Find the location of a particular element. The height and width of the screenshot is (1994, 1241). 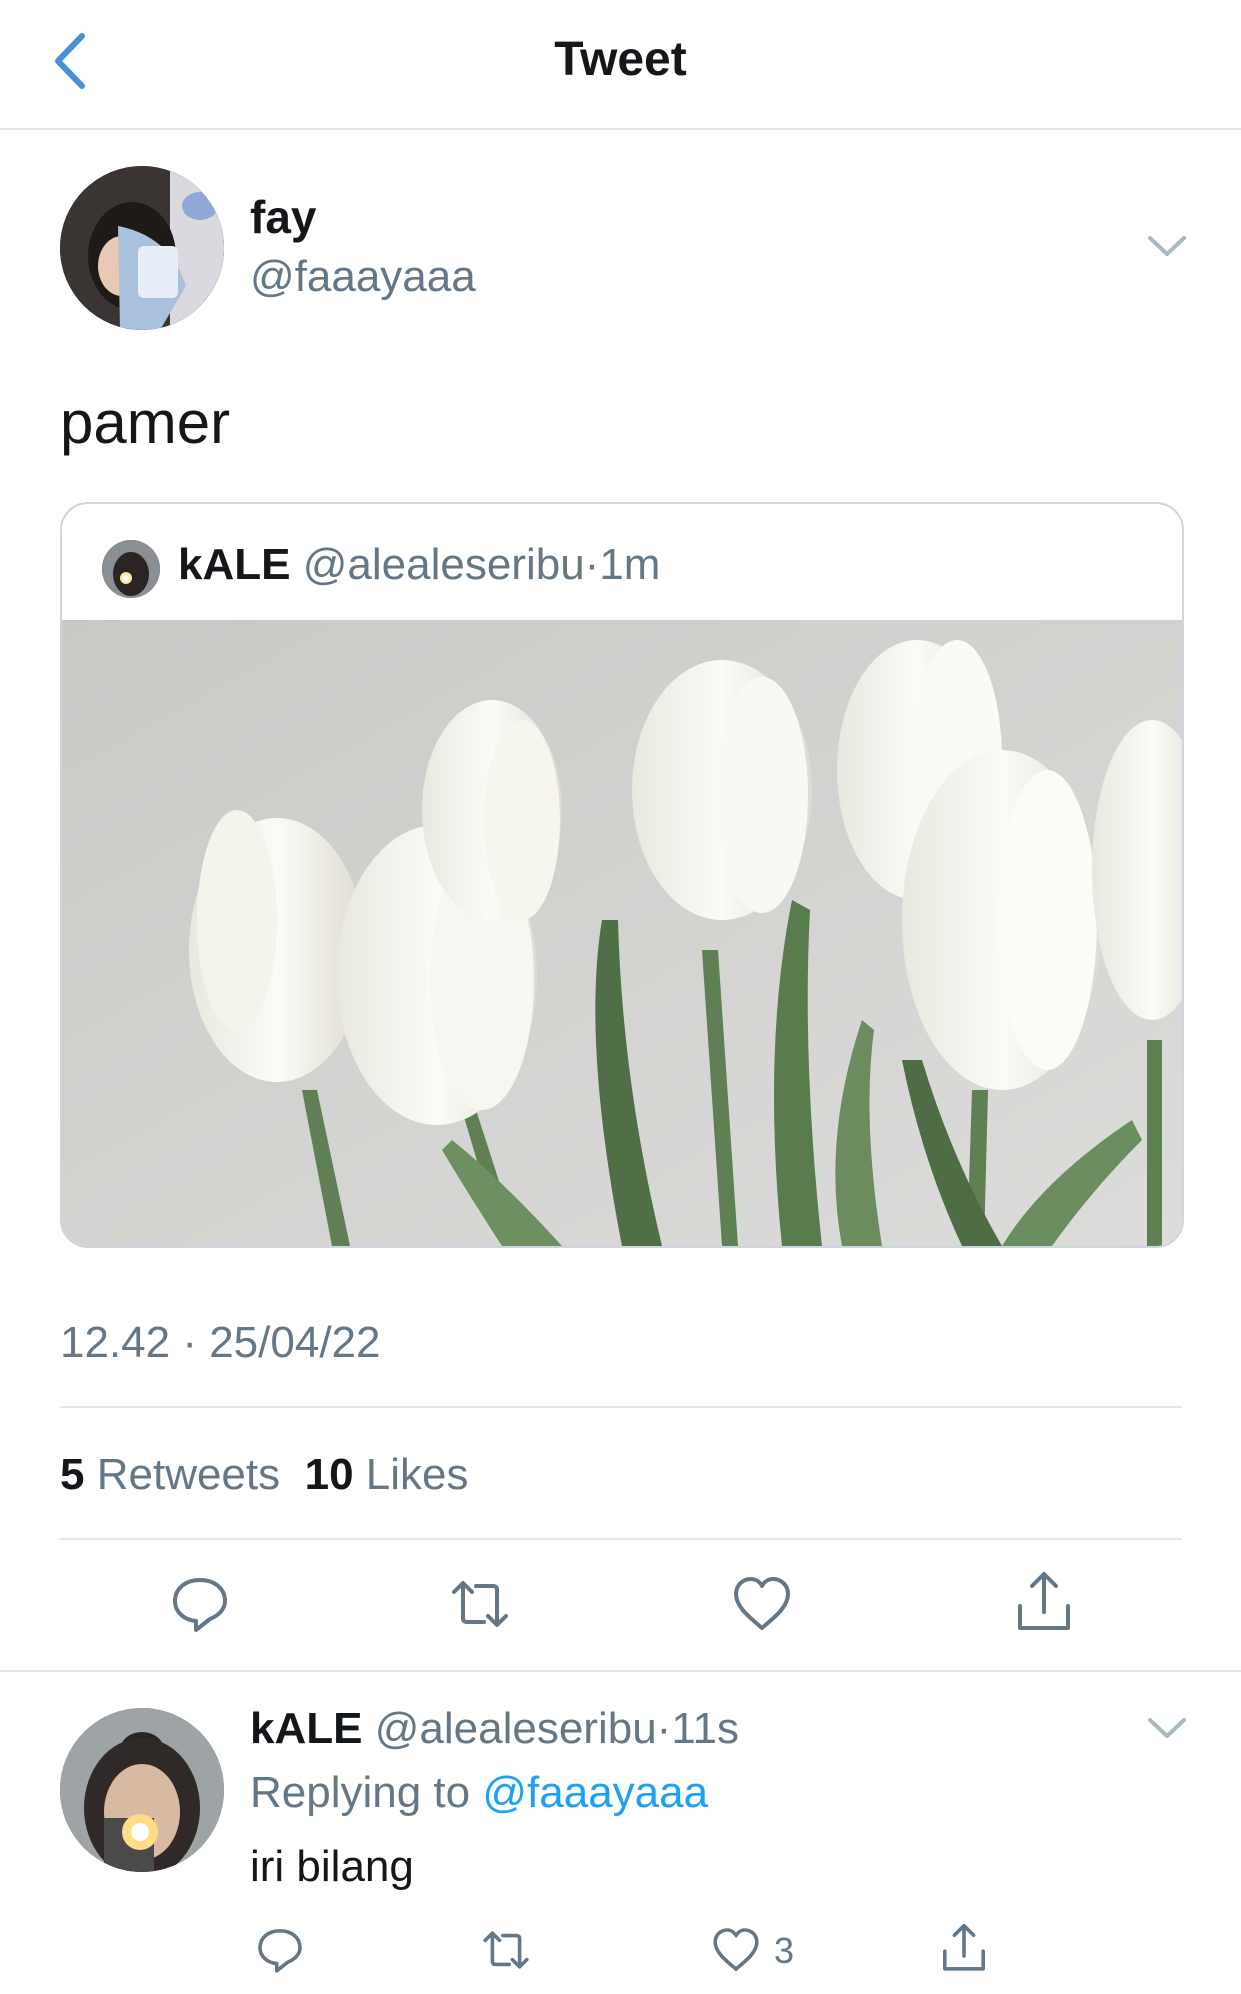

replying-to-label: Replying to is located at coordinates (360, 1792).